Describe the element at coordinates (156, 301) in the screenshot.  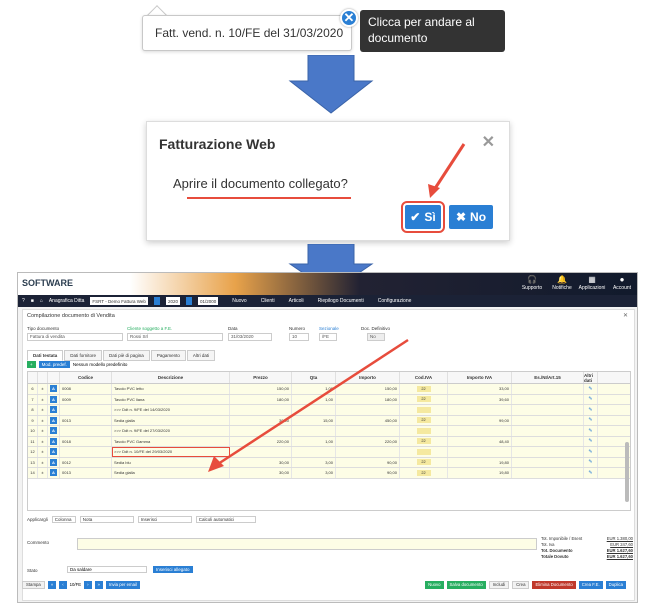
I see `company-dropdown-icon` at that location.